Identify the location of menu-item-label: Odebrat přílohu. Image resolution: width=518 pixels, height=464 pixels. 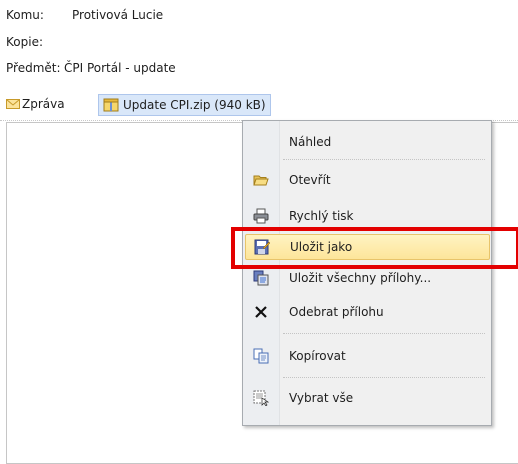
(336, 312).